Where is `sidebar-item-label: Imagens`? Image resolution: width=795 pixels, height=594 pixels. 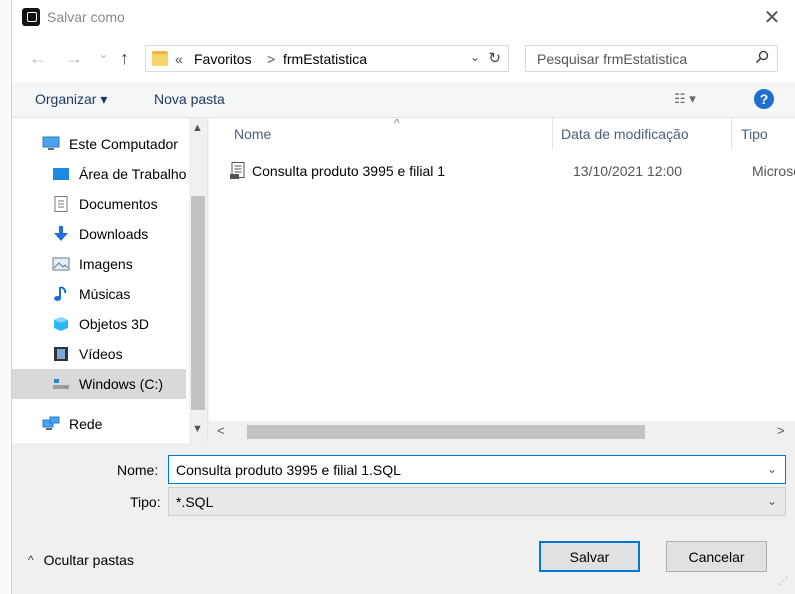
sidebar-item-label: Imagens is located at coordinates (106, 264).